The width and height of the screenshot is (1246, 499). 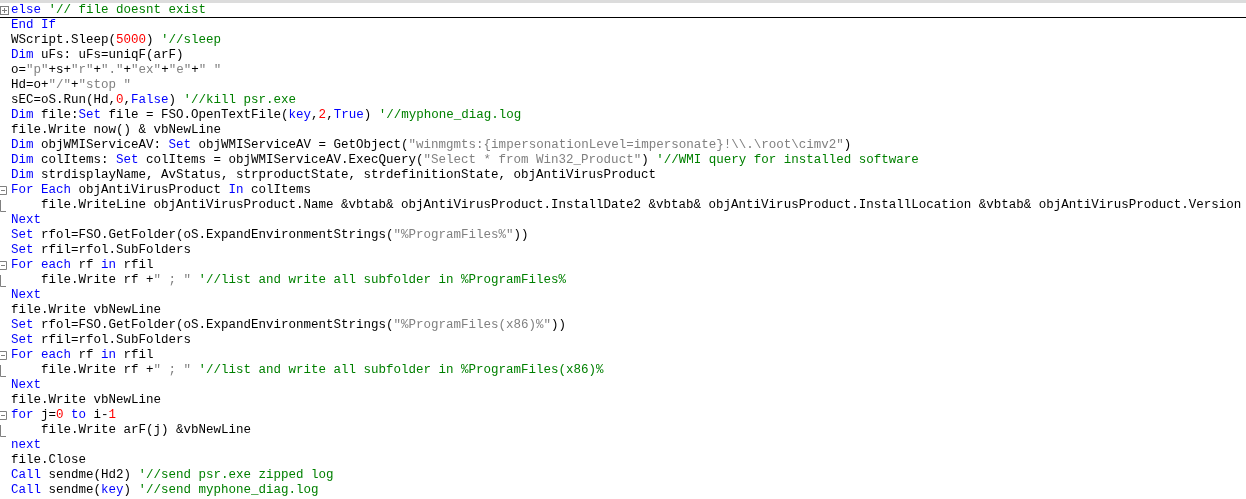 What do you see at coordinates (172, 475) in the screenshot?
I see `code-line: Call sendme(Hd2) '//send psr.exe zipped log` at bounding box center [172, 475].